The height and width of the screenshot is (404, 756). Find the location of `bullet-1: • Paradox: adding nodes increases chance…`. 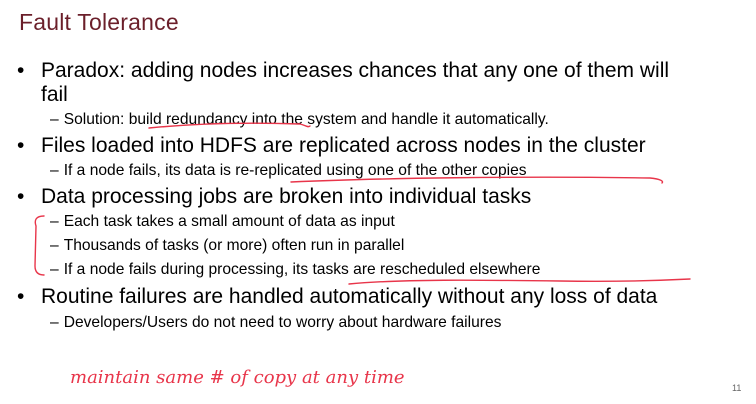

bullet-1: • Paradox: adding nodes increases chance… is located at coordinates (343, 71).